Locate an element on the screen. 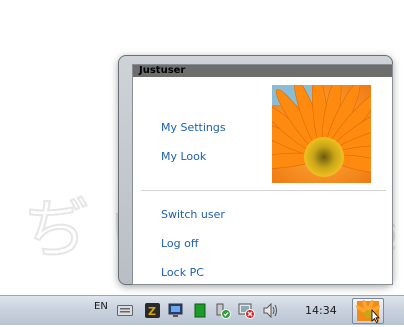 The height and width of the screenshot is (327, 404). taskbar: EN Z 14:34 is located at coordinates (202, 310).